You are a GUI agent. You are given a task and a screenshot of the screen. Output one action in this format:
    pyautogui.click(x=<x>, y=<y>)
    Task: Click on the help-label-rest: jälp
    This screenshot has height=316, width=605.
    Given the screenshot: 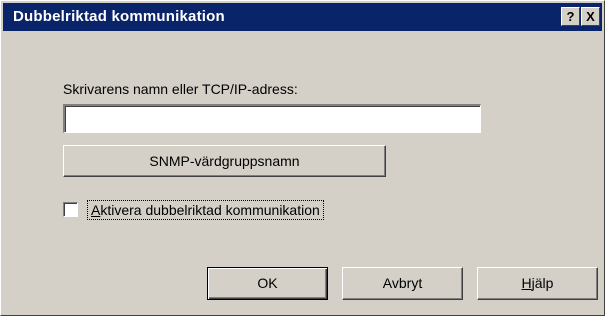 What is the action you would take?
    pyautogui.click(x=542, y=283)
    